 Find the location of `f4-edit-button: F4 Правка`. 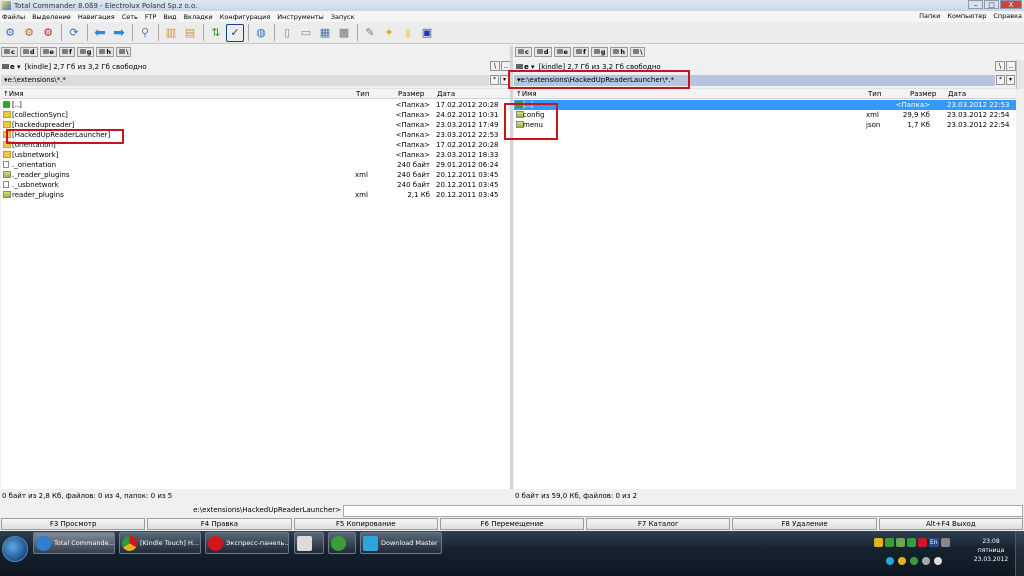

f4-edit-button: F4 Правка is located at coordinates (219, 524).